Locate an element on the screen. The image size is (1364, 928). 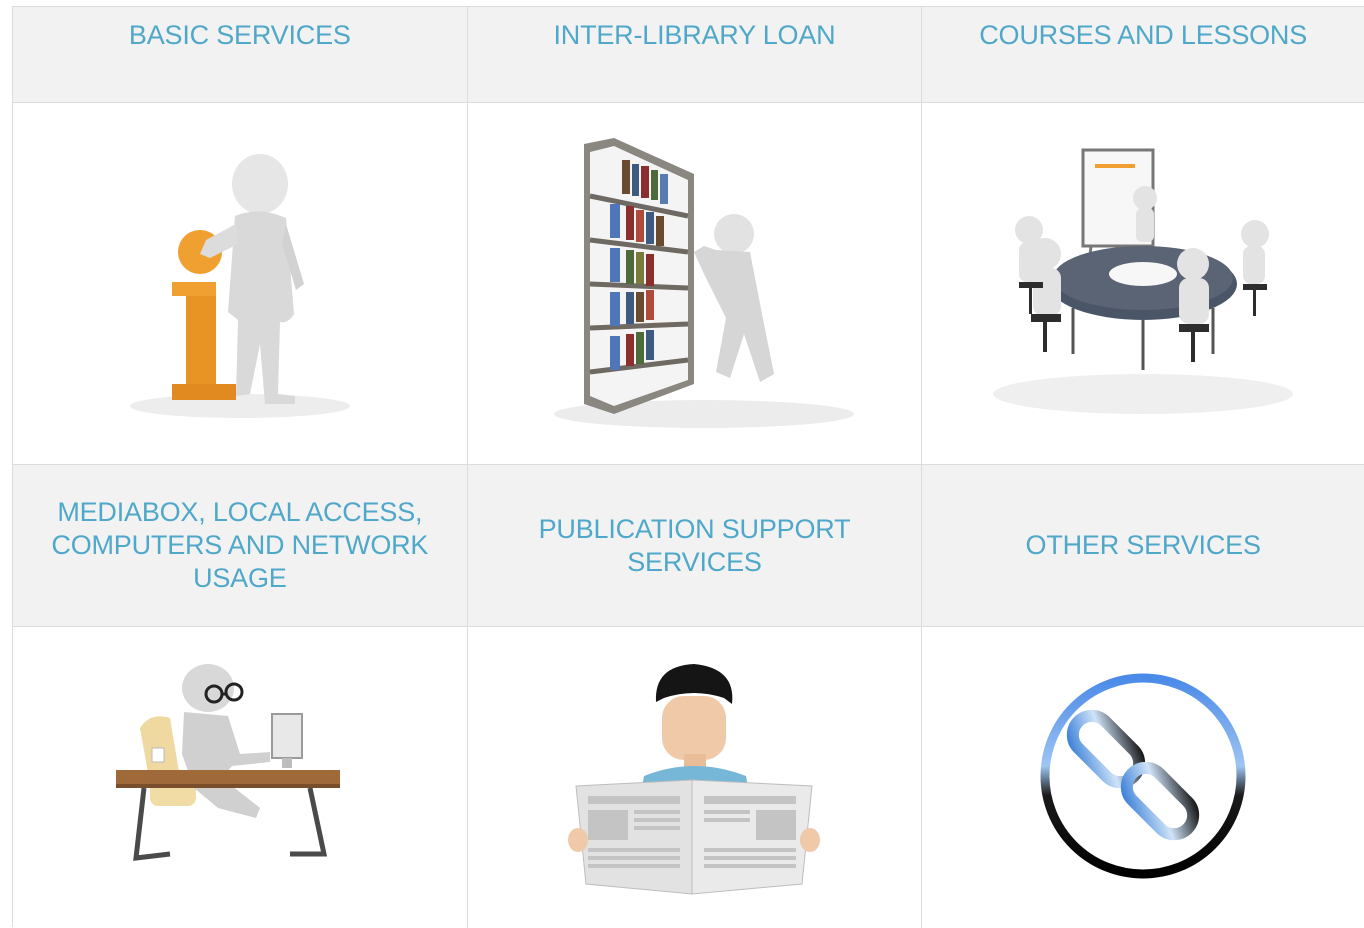
chain-link-icon is located at coordinates (1143, 777).